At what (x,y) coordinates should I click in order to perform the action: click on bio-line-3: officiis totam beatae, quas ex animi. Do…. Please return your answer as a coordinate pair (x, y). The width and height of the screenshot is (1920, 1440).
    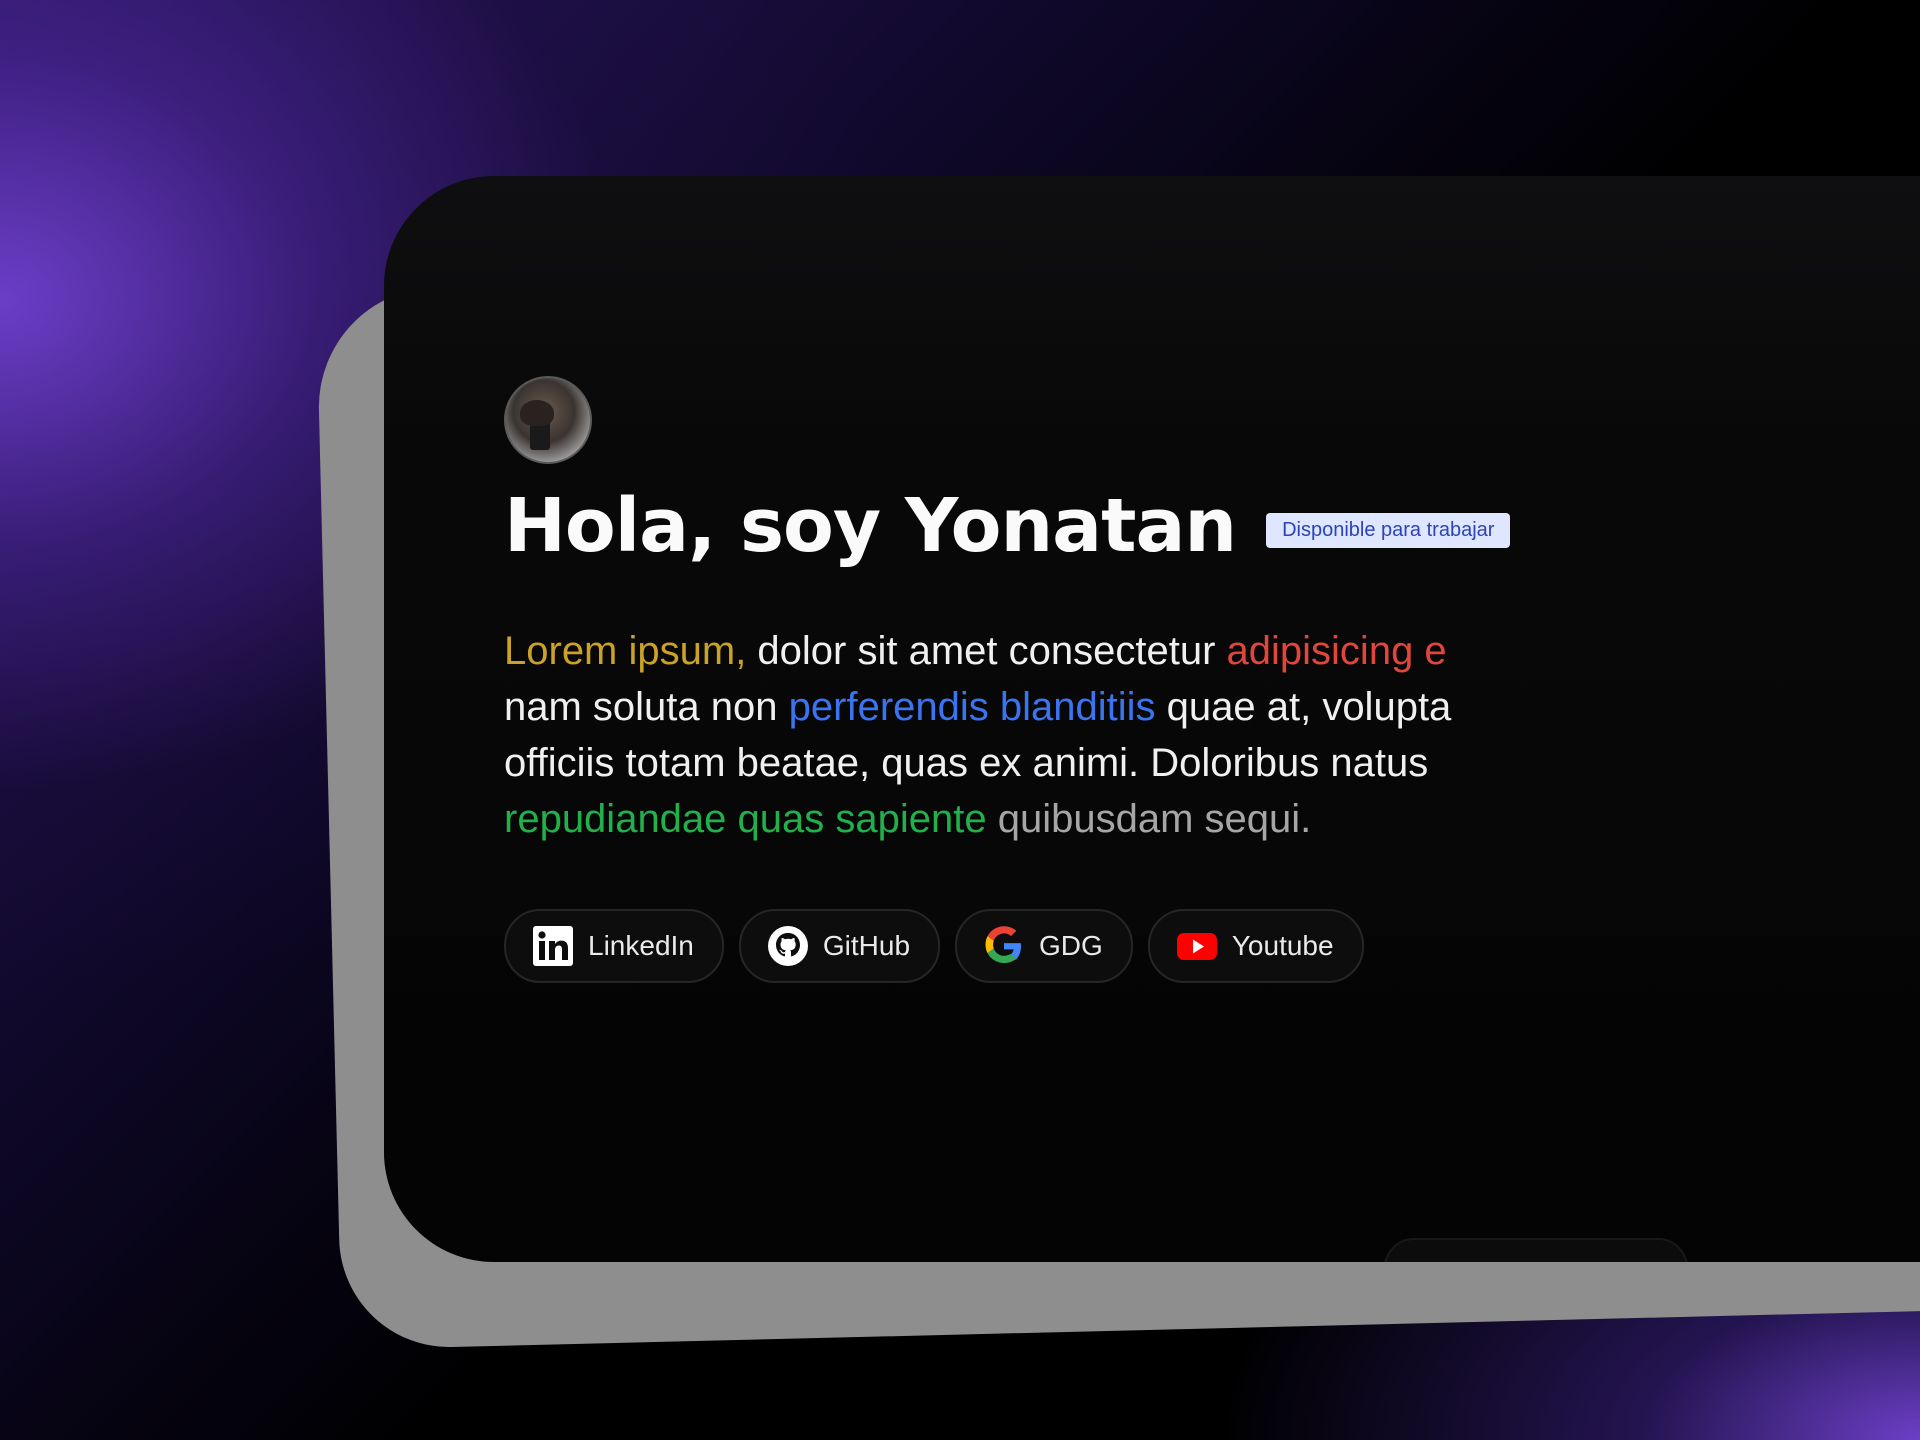
    Looking at the image, I should click on (1054, 763).